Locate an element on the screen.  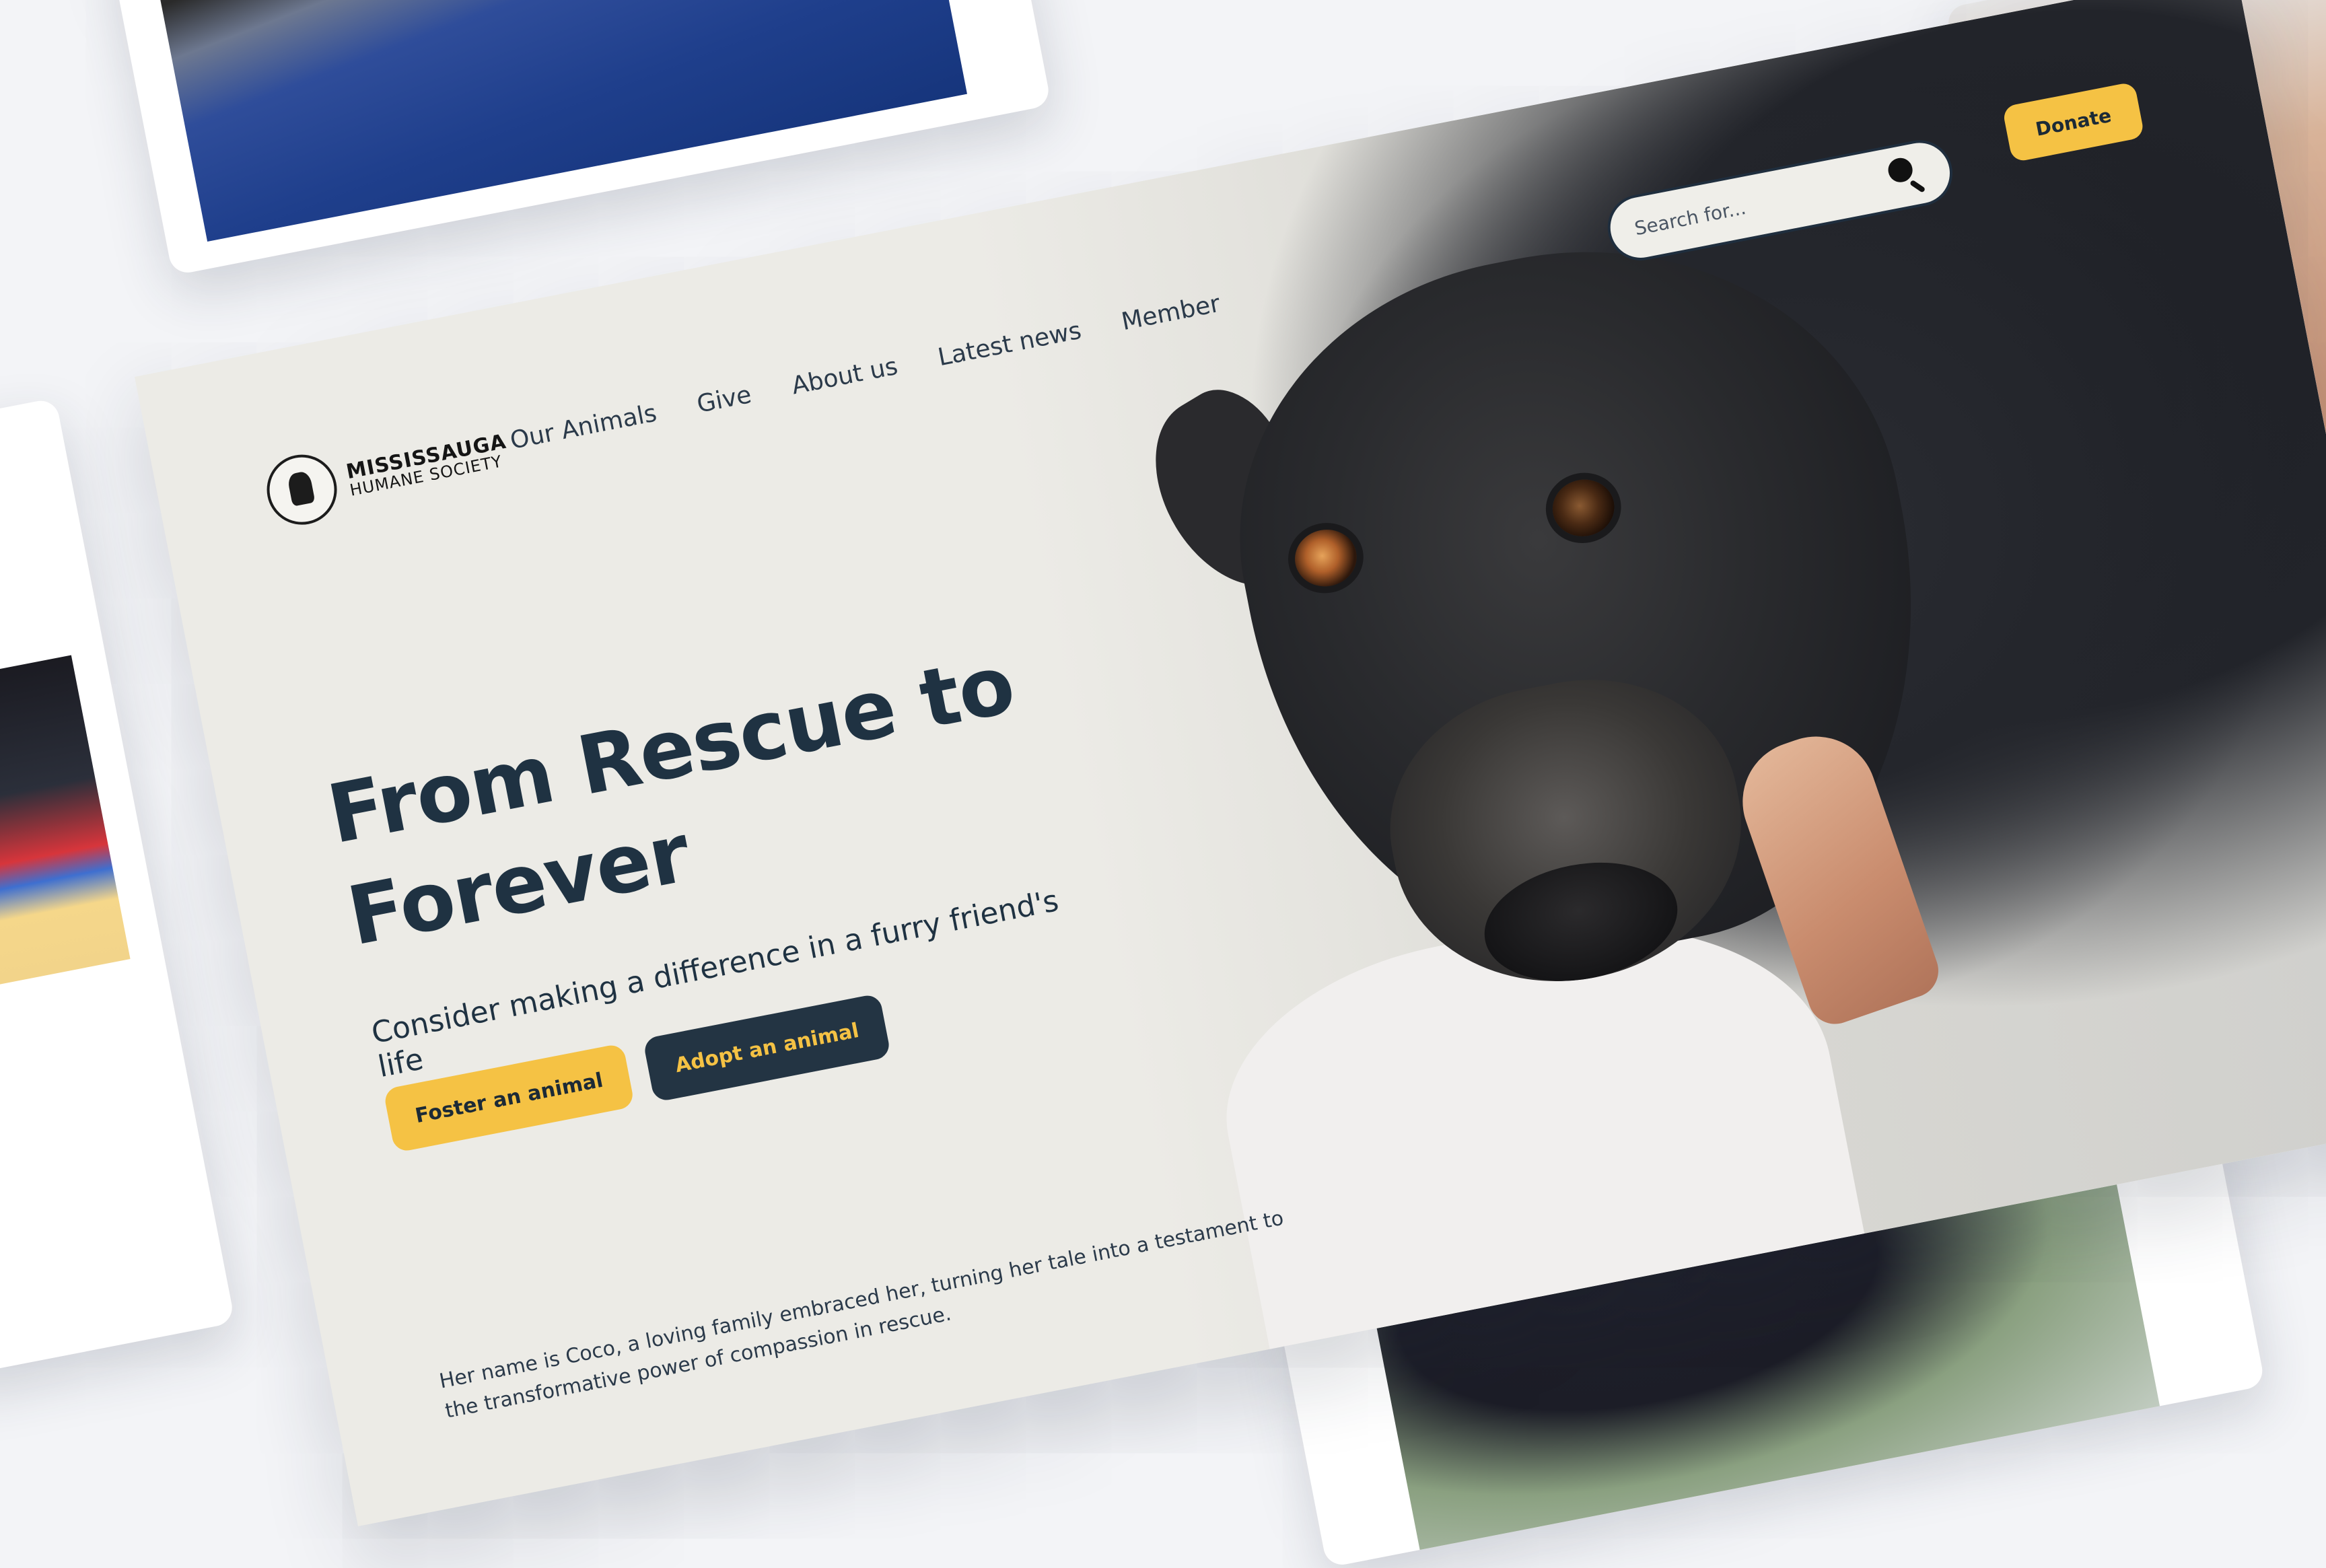
site-logo: MISSISSAUGA HUMANE SOCIETY is located at coordinates (388, 473).